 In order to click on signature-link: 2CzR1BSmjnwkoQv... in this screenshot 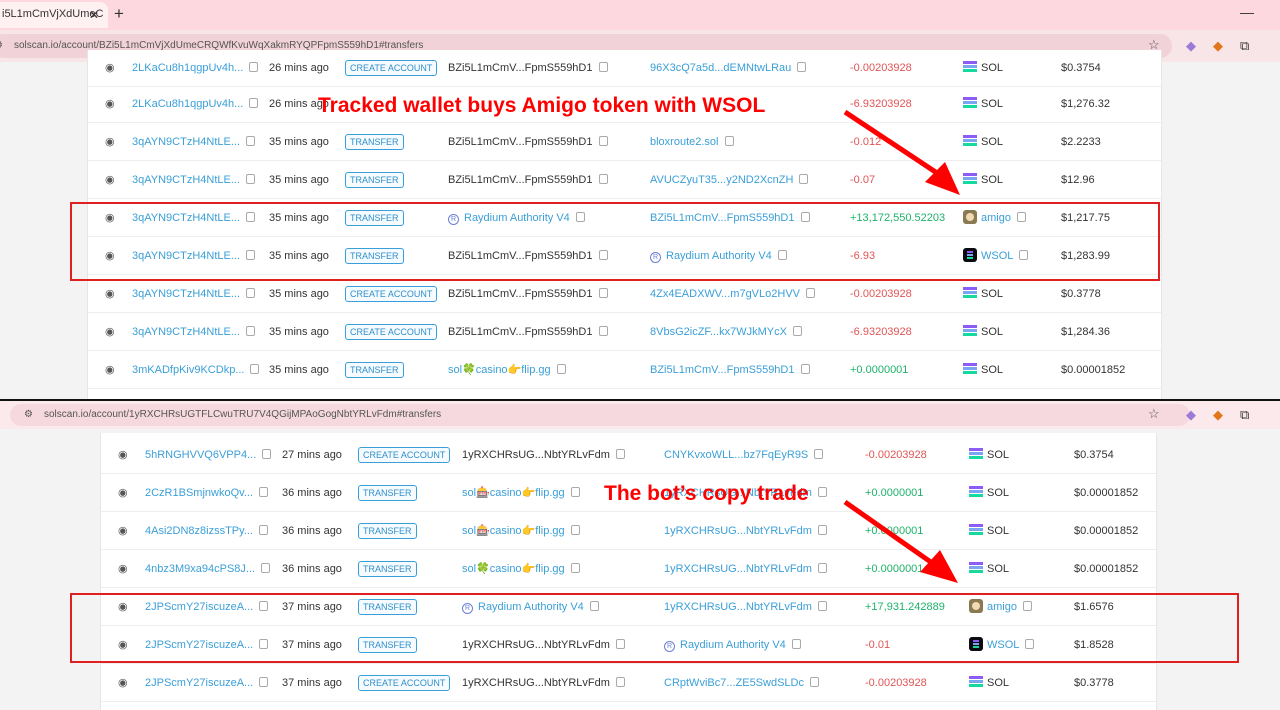, I will do `click(199, 493)`.